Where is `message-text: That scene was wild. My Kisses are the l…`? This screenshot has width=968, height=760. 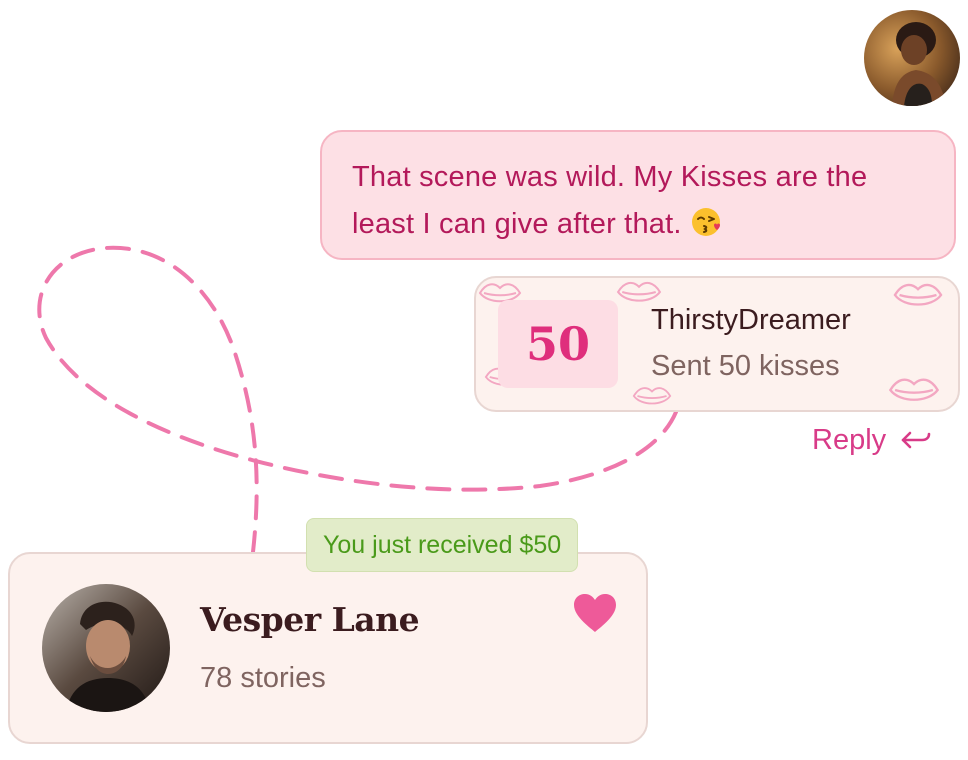 message-text: That scene was wild. My Kisses are the l… is located at coordinates (610, 200).